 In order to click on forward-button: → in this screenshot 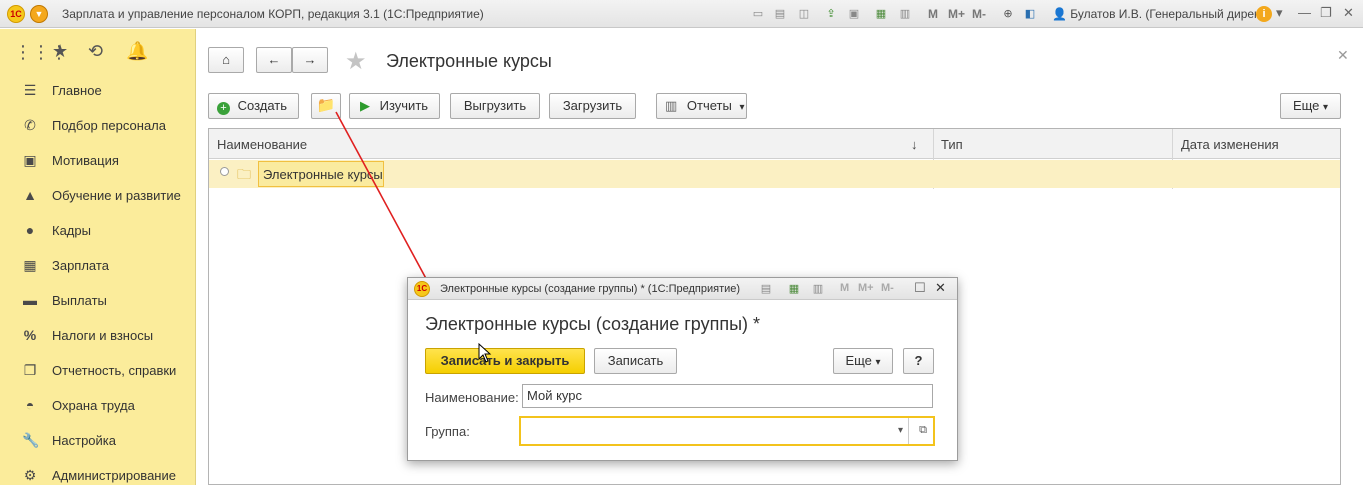, I will do `click(310, 60)`.